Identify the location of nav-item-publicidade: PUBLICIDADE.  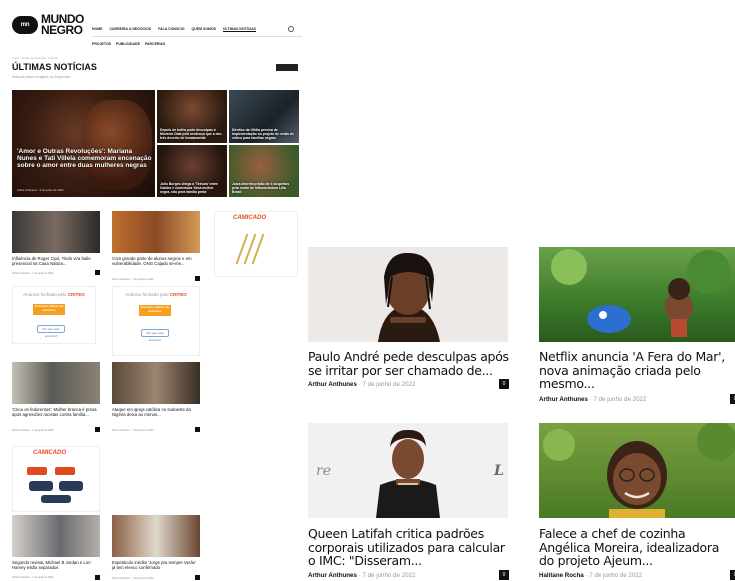
(128, 44).